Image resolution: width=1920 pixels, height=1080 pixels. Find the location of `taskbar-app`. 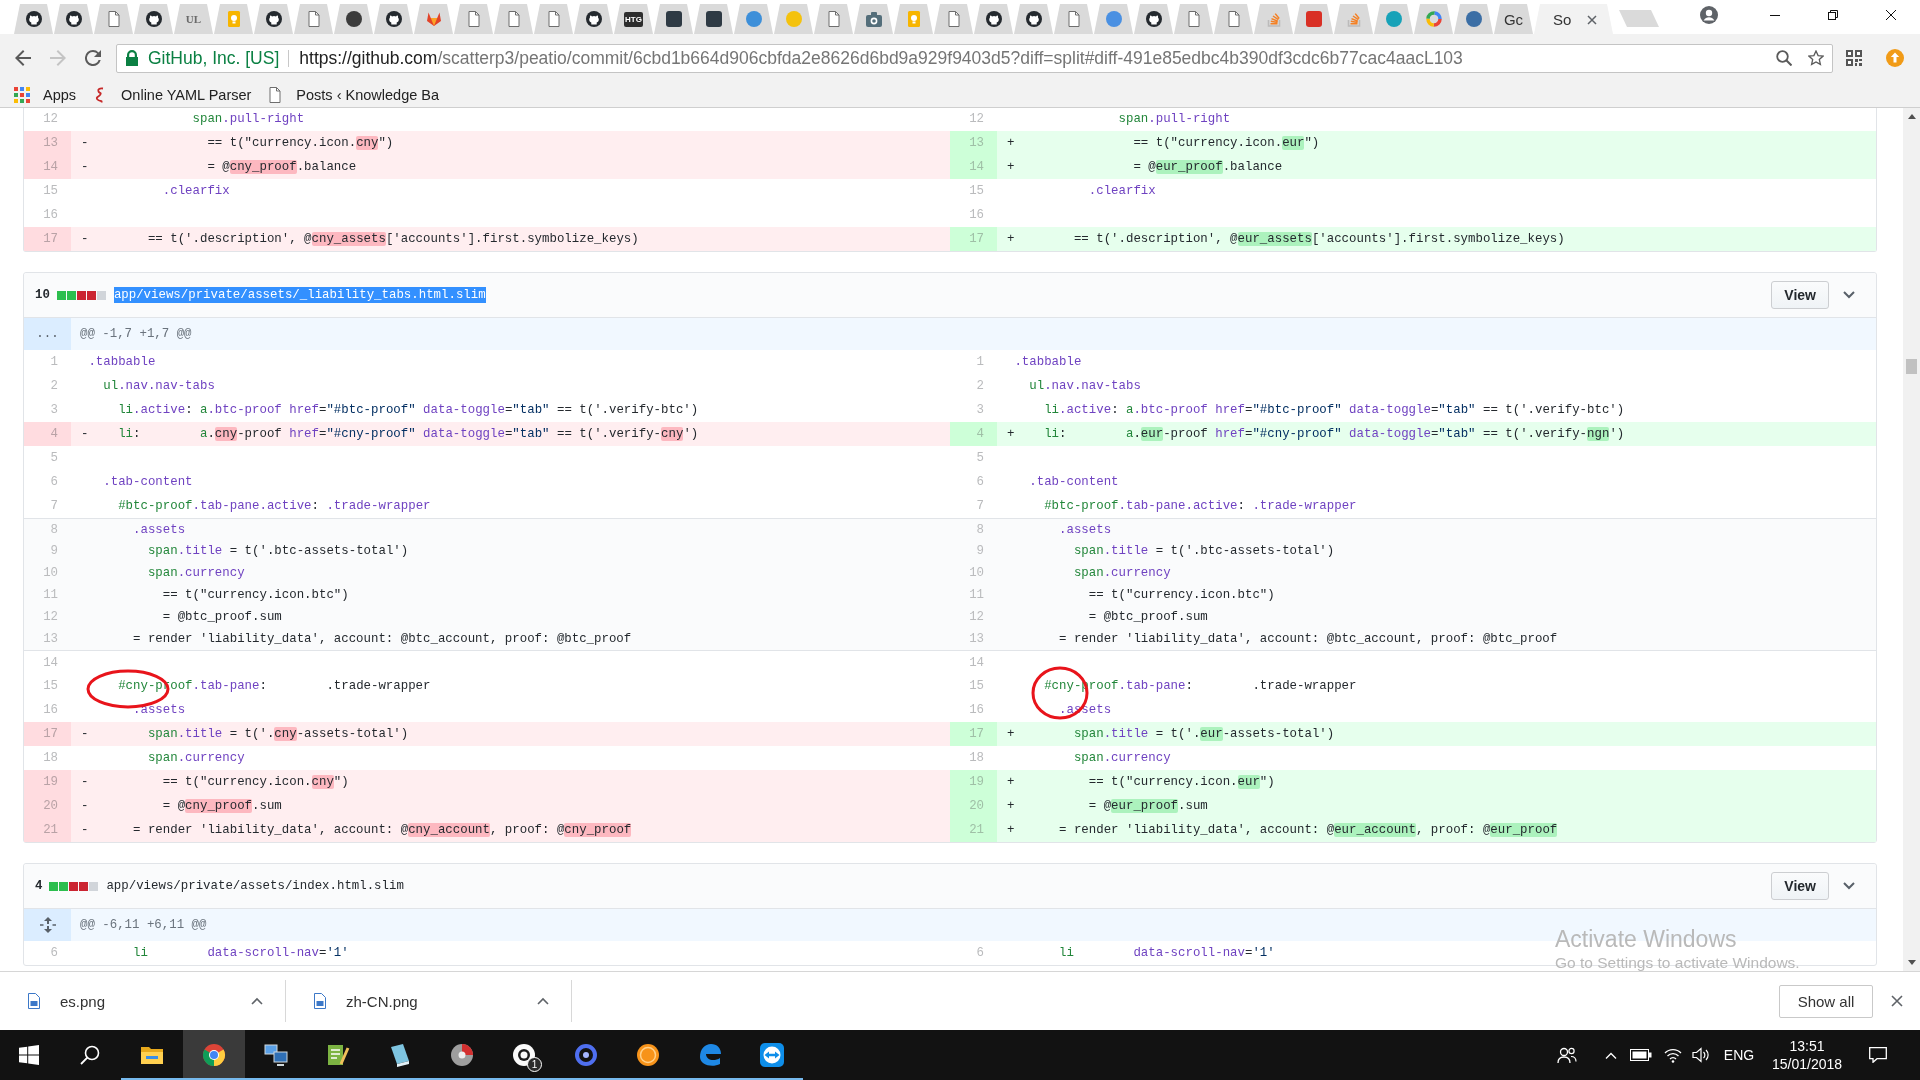

taskbar-app is located at coordinates (214, 1055).